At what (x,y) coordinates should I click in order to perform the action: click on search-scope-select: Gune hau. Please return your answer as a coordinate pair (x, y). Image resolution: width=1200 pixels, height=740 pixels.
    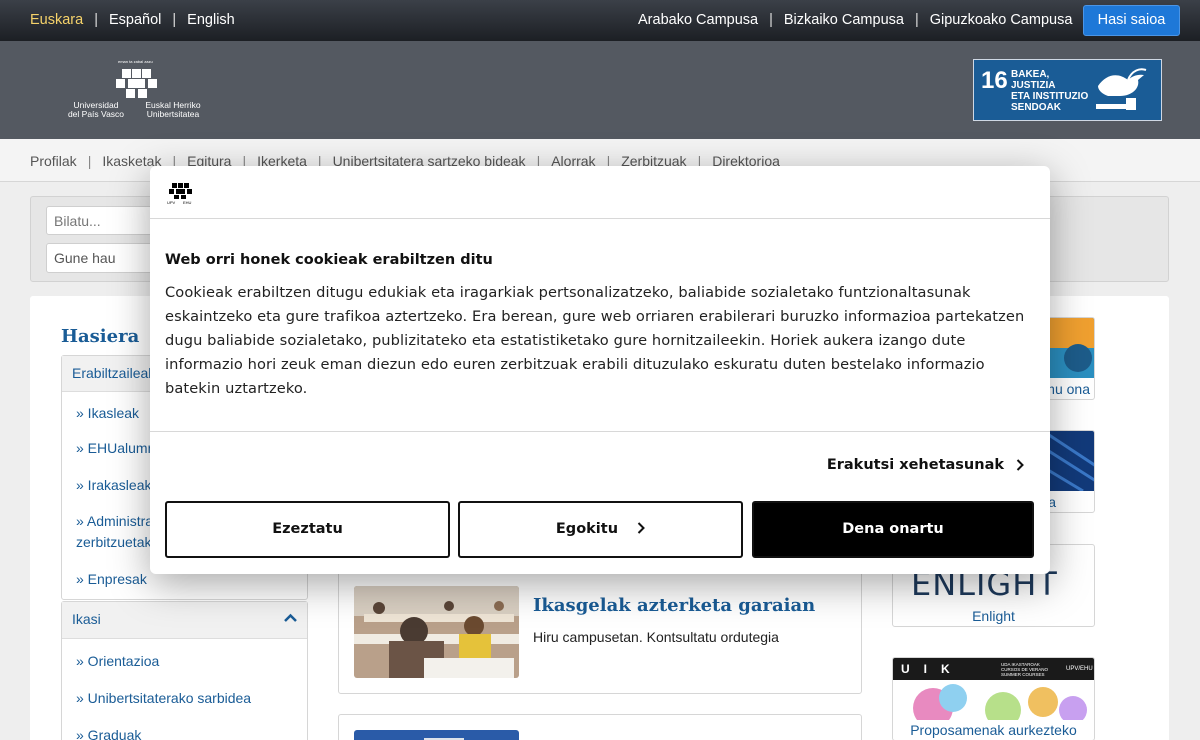
    Looking at the image, I should click on (106, 258).